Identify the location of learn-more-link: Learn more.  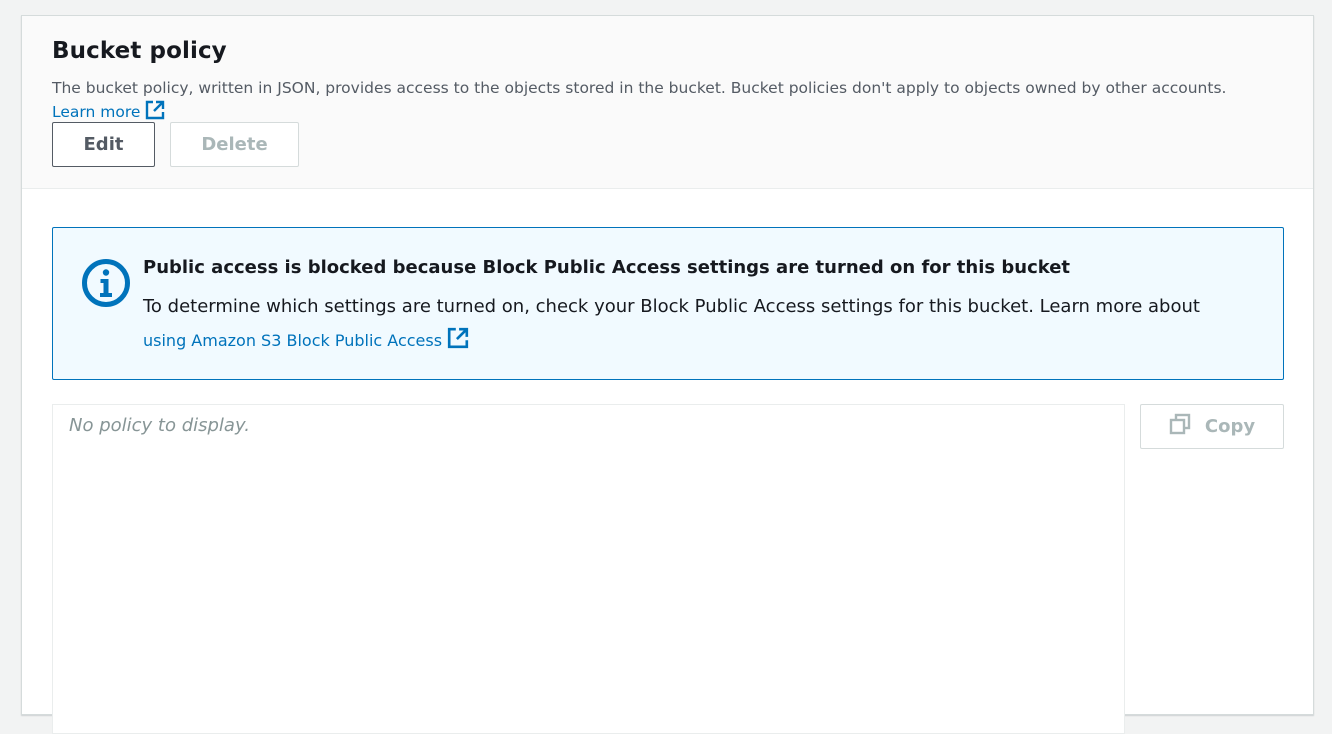
(108, 110).